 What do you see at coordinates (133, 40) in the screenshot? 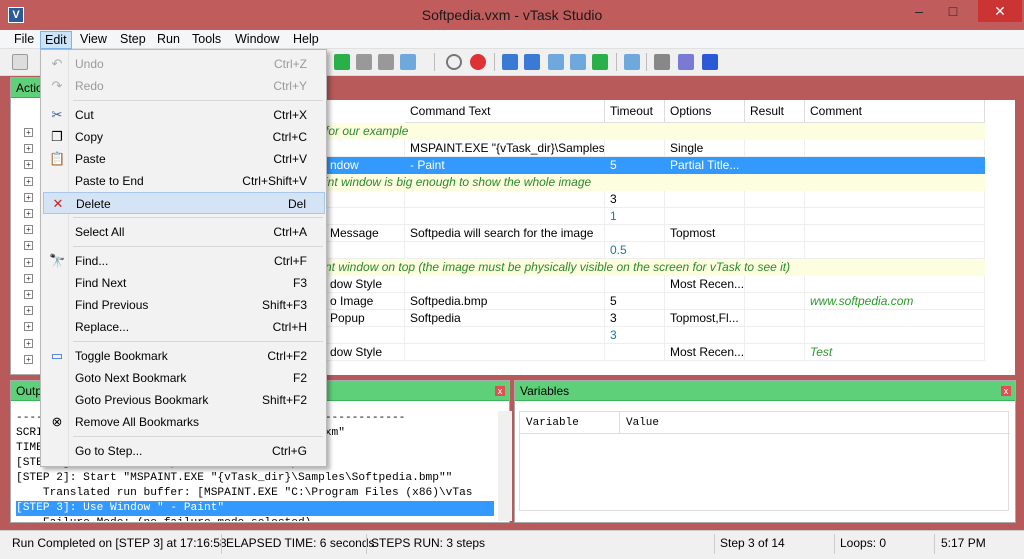
I see `menu-step: Step` at bounding box center [133, 40].